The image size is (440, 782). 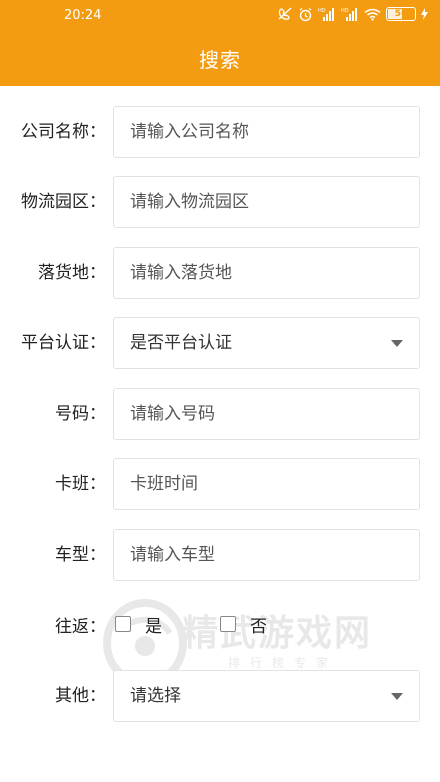 I want to click on watermark-subtext: 排行榜专家, so click(x=283, y=663).